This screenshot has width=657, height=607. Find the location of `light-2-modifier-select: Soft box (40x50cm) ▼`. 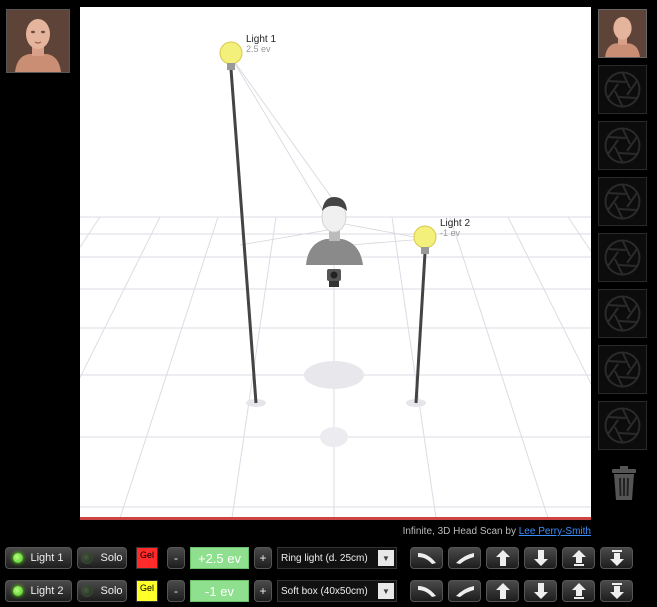

light-2-modifier-select: Soft box (40x50cm) ▼ is located at coordinates (337, 591).